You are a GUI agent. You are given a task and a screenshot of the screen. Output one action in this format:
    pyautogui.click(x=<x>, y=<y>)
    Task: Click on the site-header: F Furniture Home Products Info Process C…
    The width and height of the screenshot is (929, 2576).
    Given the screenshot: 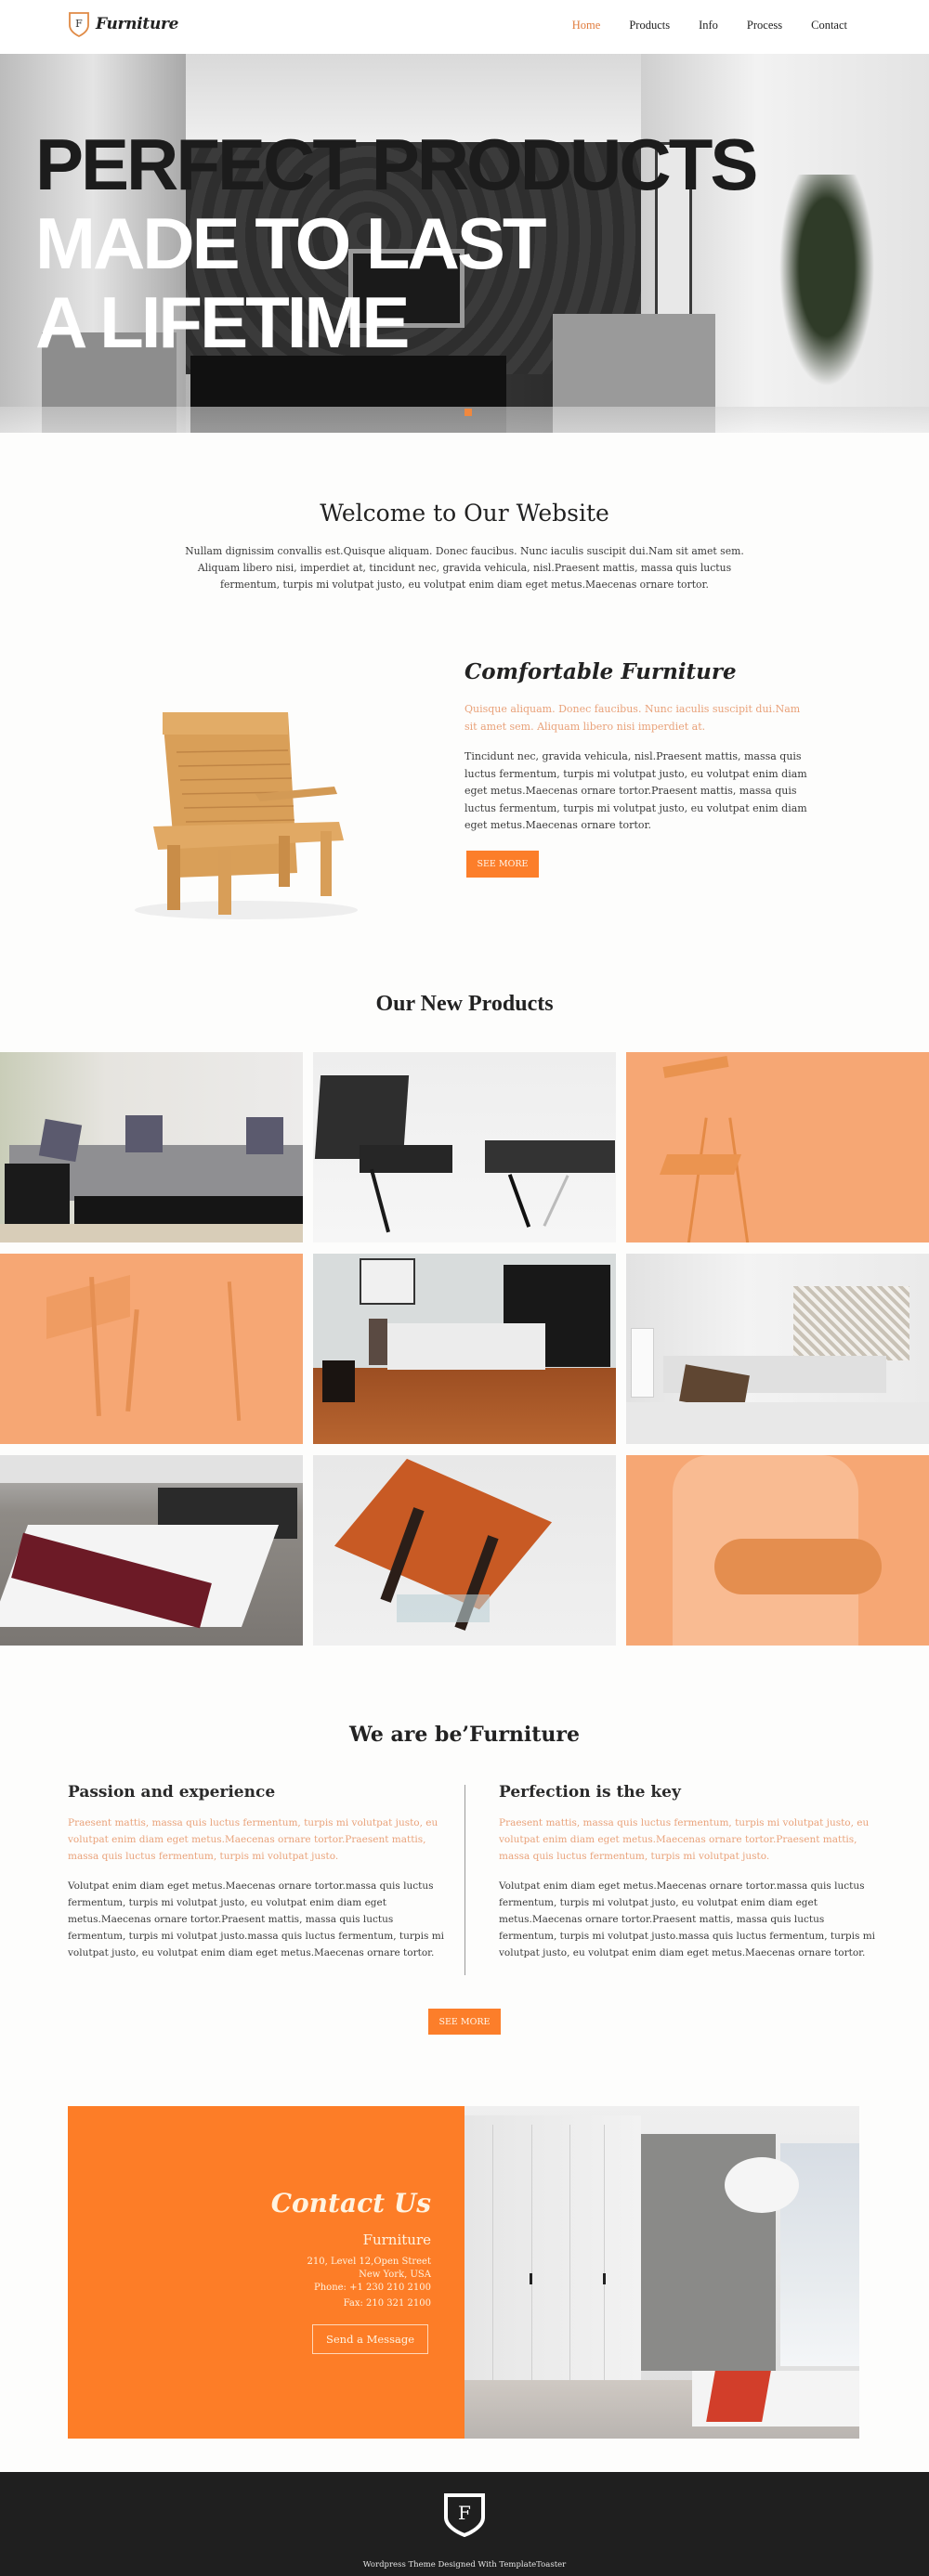 What is the action you would take?
    pyautogui.click(x=464, y=27)
    